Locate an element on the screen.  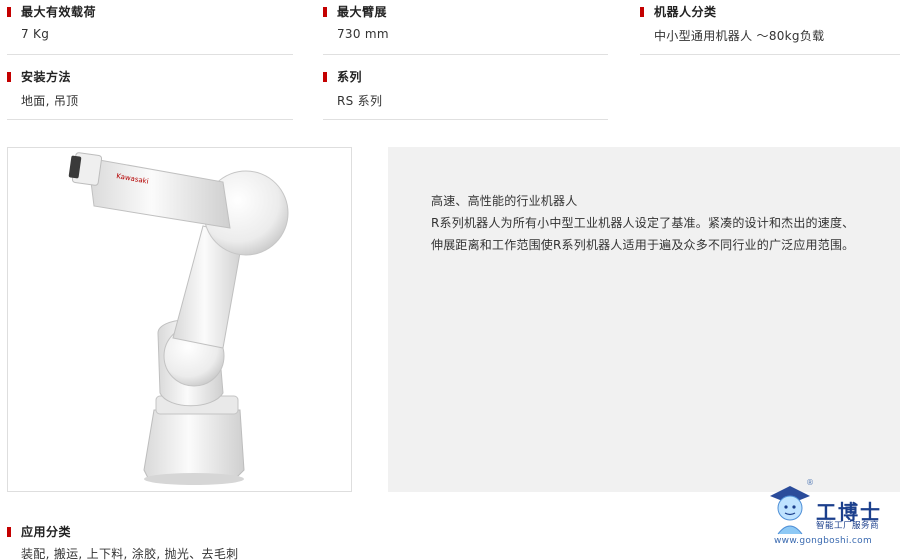
robot-arm-illustration: Kawasaki is located at coordinates (178, 318).